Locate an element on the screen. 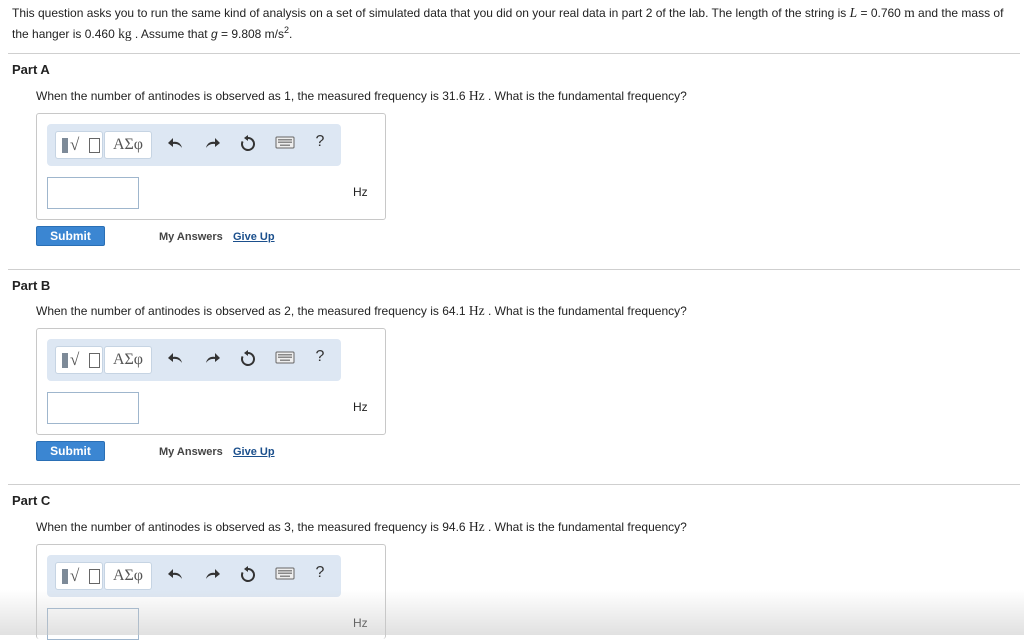  gravity-variable: g is located at coordinates (214, 34).